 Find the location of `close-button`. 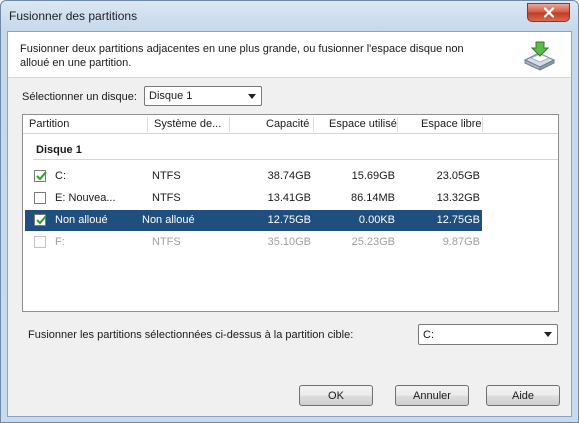

close-button is located at coordinates (548, 12).